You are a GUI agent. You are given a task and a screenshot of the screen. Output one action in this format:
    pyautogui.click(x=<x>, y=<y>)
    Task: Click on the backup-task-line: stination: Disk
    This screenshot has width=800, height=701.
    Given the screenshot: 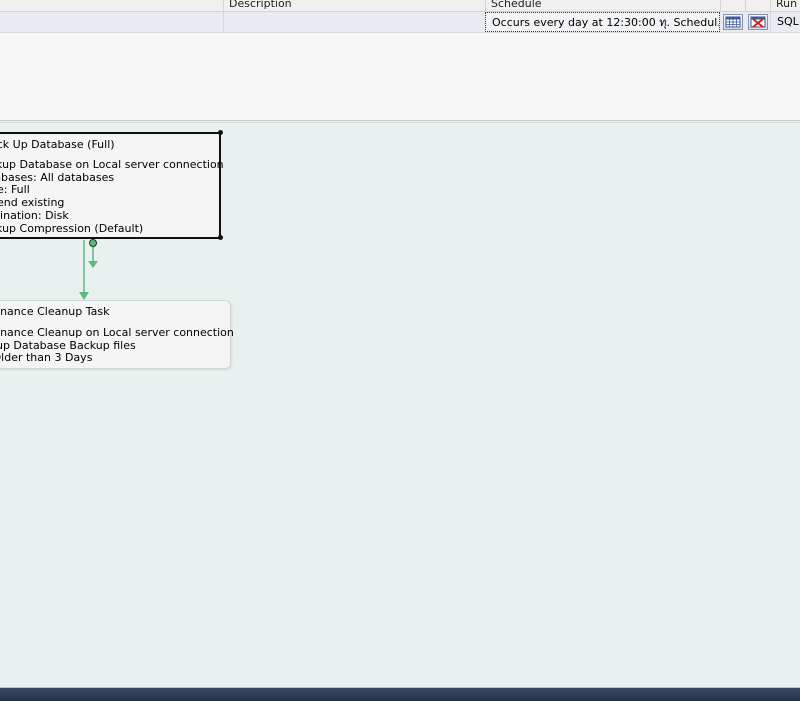 What is the action you would take?
    pyautogui.click(x=34, y=215)
    